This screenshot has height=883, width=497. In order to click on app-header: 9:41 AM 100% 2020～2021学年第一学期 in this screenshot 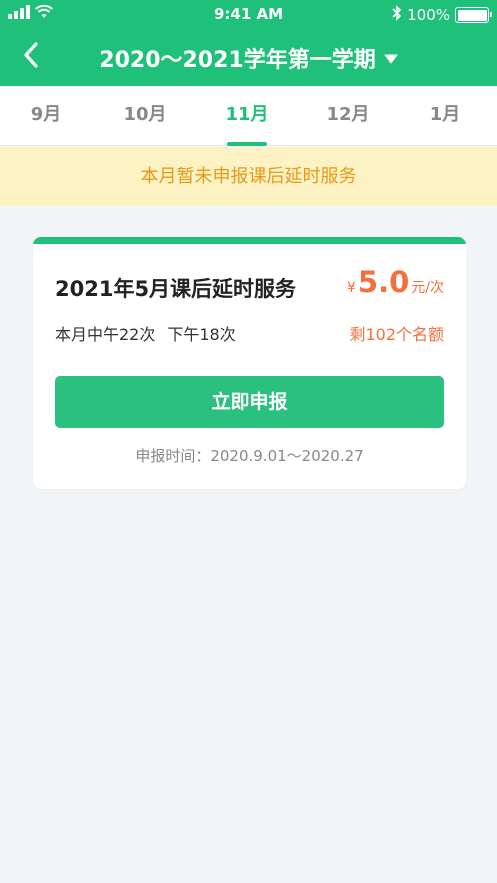, I will do `click(248, 43)`.